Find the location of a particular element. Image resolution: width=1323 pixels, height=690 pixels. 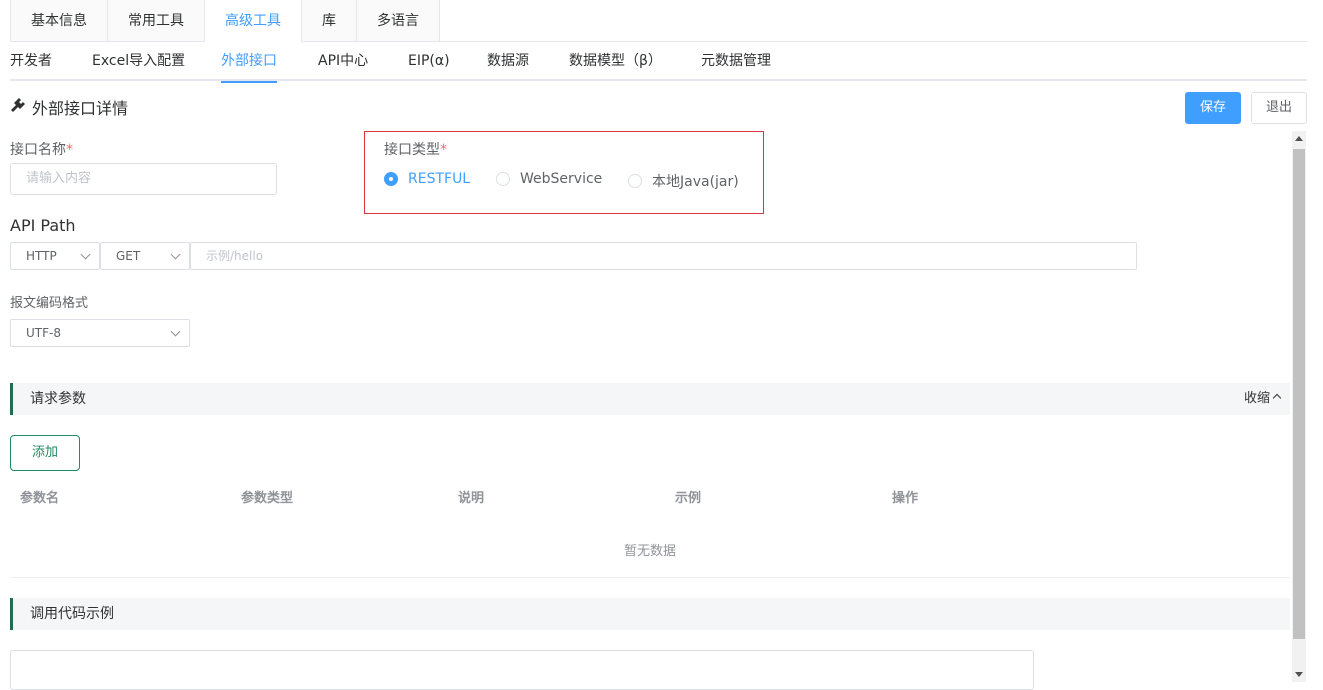

scroll-up-icon is located at coordinates (1299, 138).